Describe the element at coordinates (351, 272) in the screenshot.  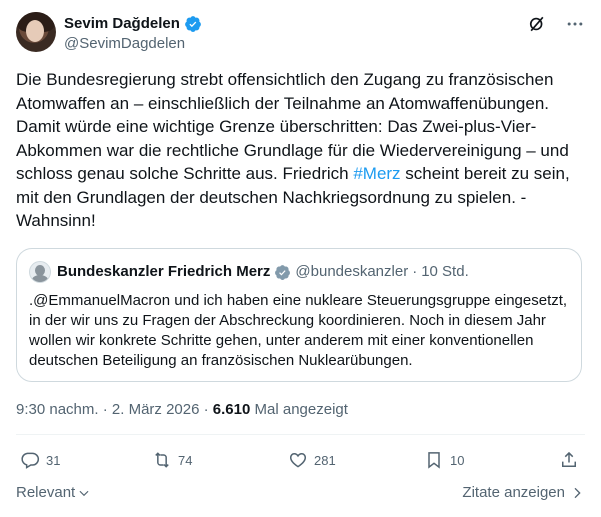
I see `quoted-author-handle: @bundeskanzler` at that location.